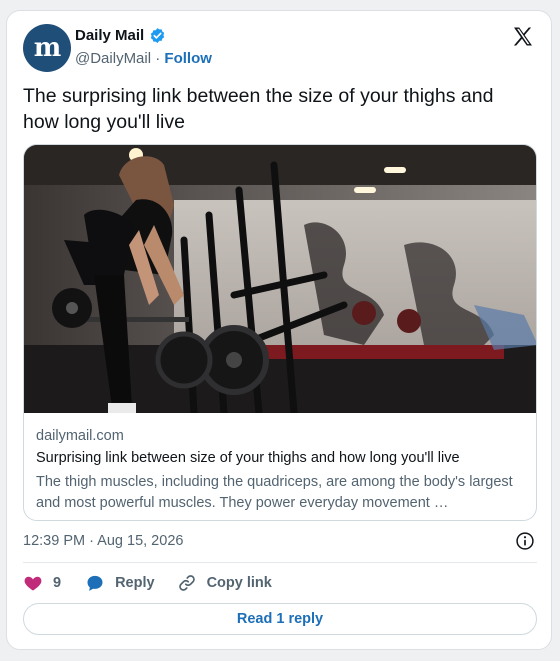  Describe the element at coordinates (239, 583) in the screenshot. I see `copy-link-label: Copy link` at that location.